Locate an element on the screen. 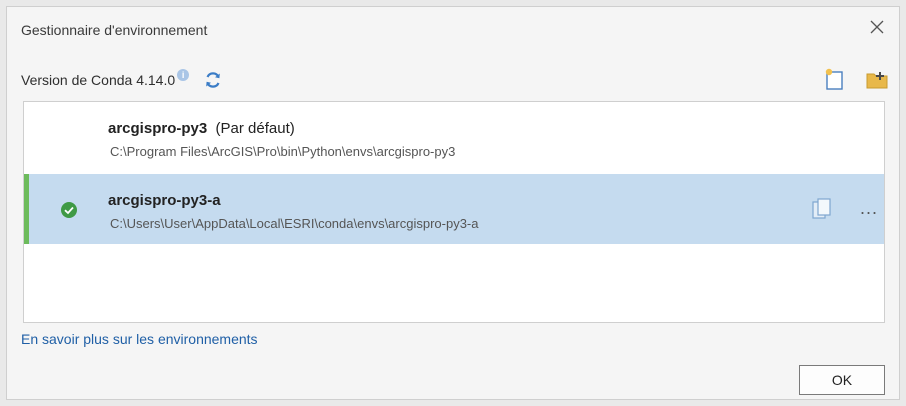 The height and width of the screenshot is (406, 906). environment-name-line: arcgispro-py3 (Par défaut) is located at coordinates (201, 128).